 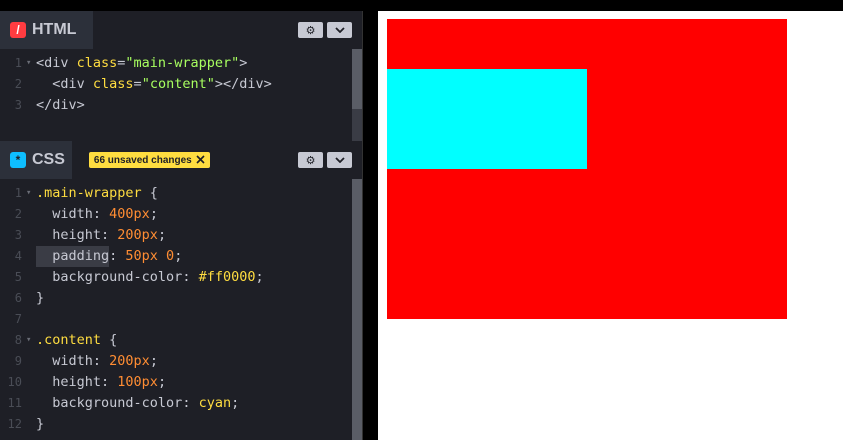 What do you see at coordinates (137, 382) in the screenshot?
I see `code-token: 100px` at bounding box center [137, 382].